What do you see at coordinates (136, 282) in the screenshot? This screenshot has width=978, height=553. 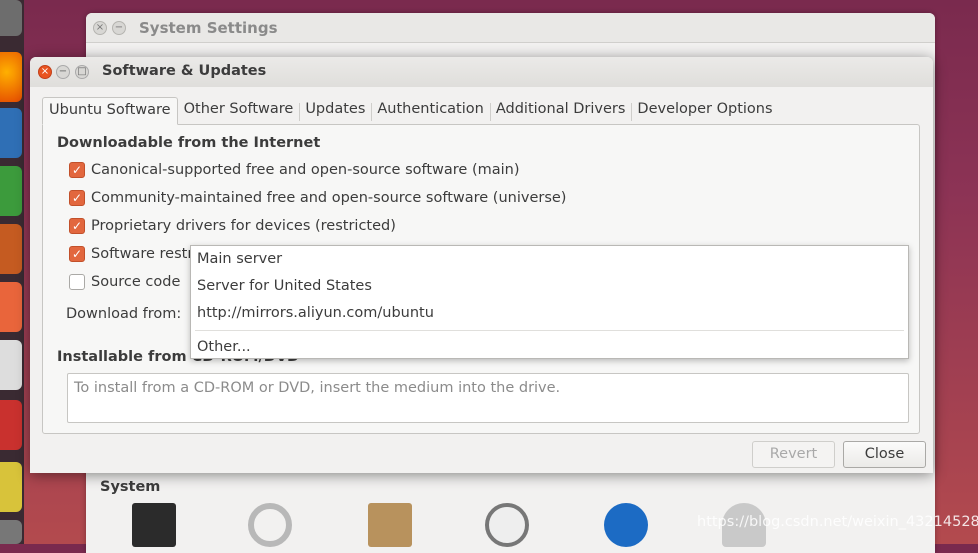 I see `checkbox-label: Source code` at bounding box center [136, 282].